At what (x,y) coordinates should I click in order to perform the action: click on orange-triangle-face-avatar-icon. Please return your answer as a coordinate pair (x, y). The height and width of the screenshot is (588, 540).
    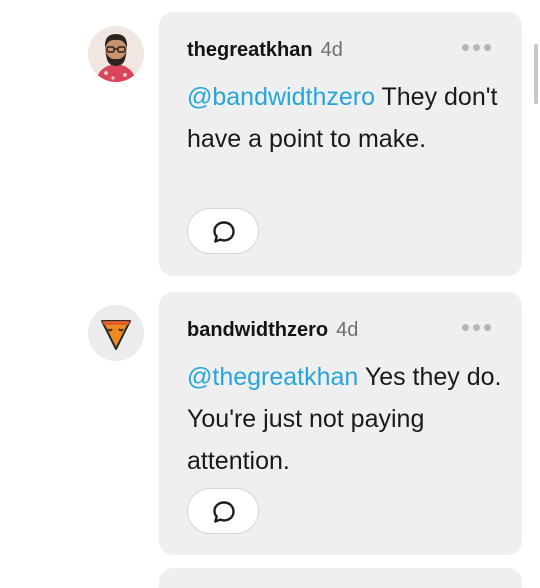
    Looking at the image, I should click on (116, 333).